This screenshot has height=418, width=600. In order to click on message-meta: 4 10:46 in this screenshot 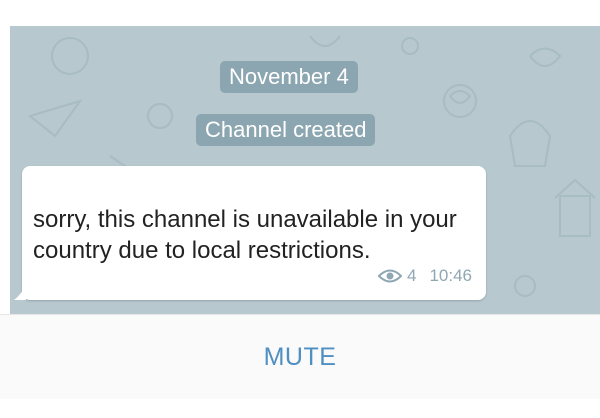, I will do `click(424, 276)`.